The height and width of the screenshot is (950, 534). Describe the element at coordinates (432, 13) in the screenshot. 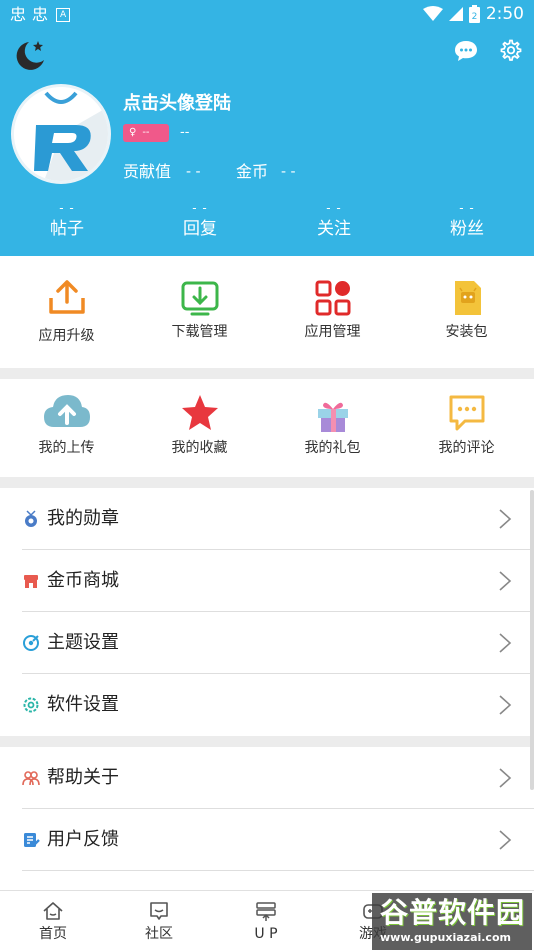

I see `wifi-icon` at that location.